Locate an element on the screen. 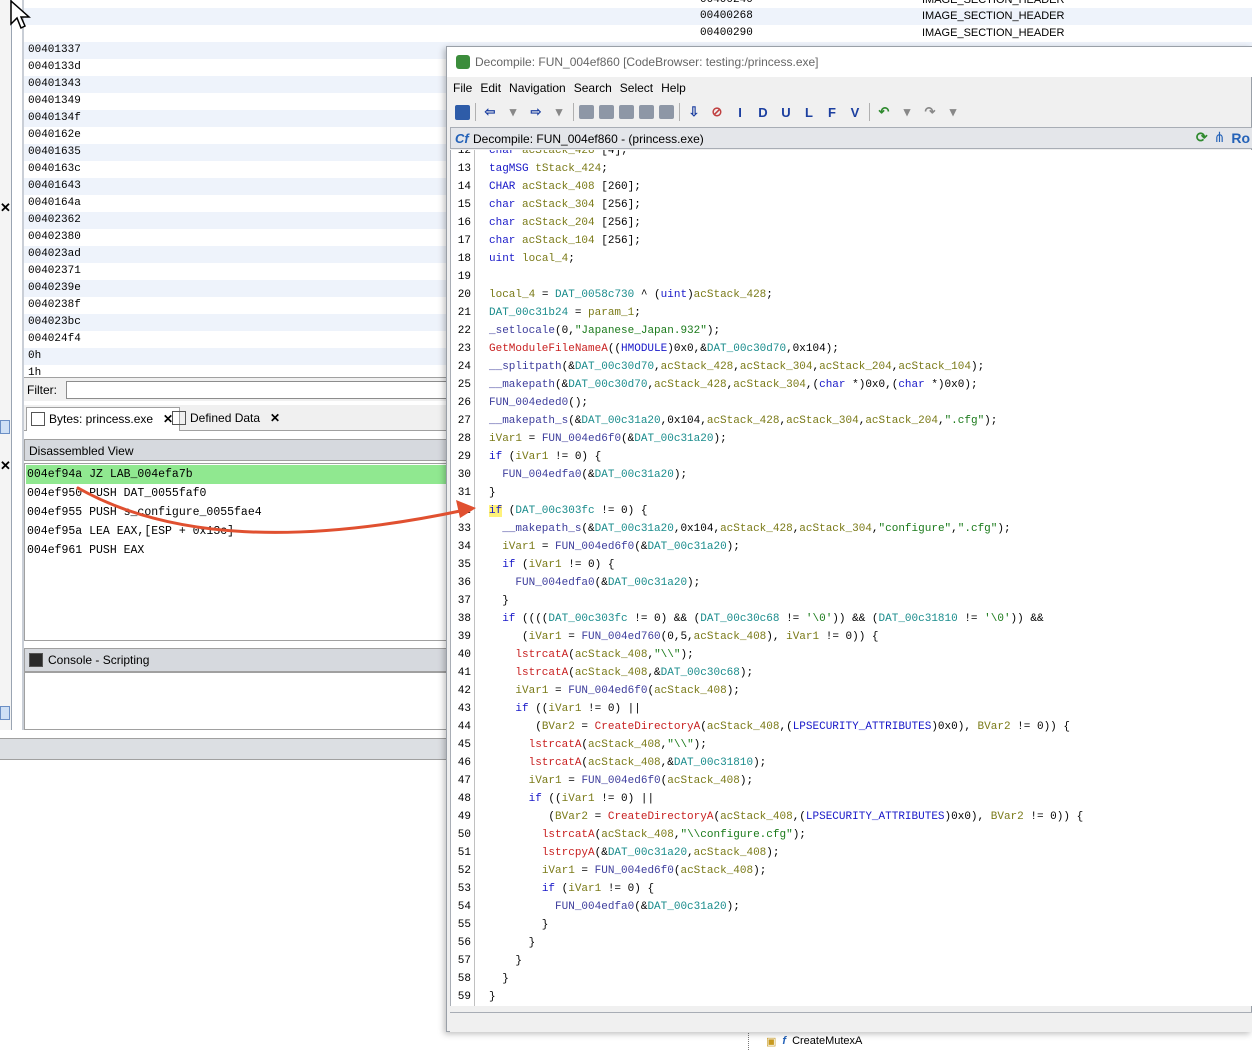  stop-icon: ⊘ is located at coordinates (717, 112).